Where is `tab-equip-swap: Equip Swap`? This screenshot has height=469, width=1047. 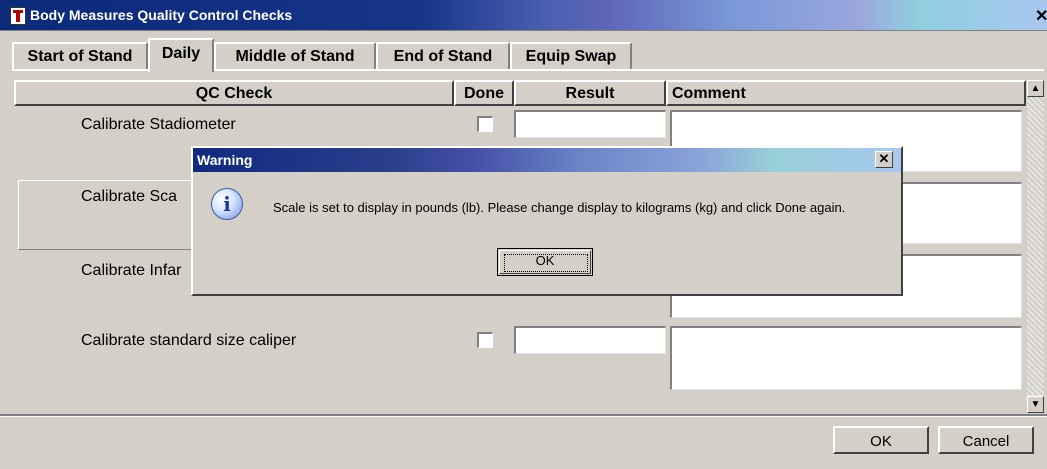
tab-equip-swap: Equip Swap is located at coordinates (571, 56).